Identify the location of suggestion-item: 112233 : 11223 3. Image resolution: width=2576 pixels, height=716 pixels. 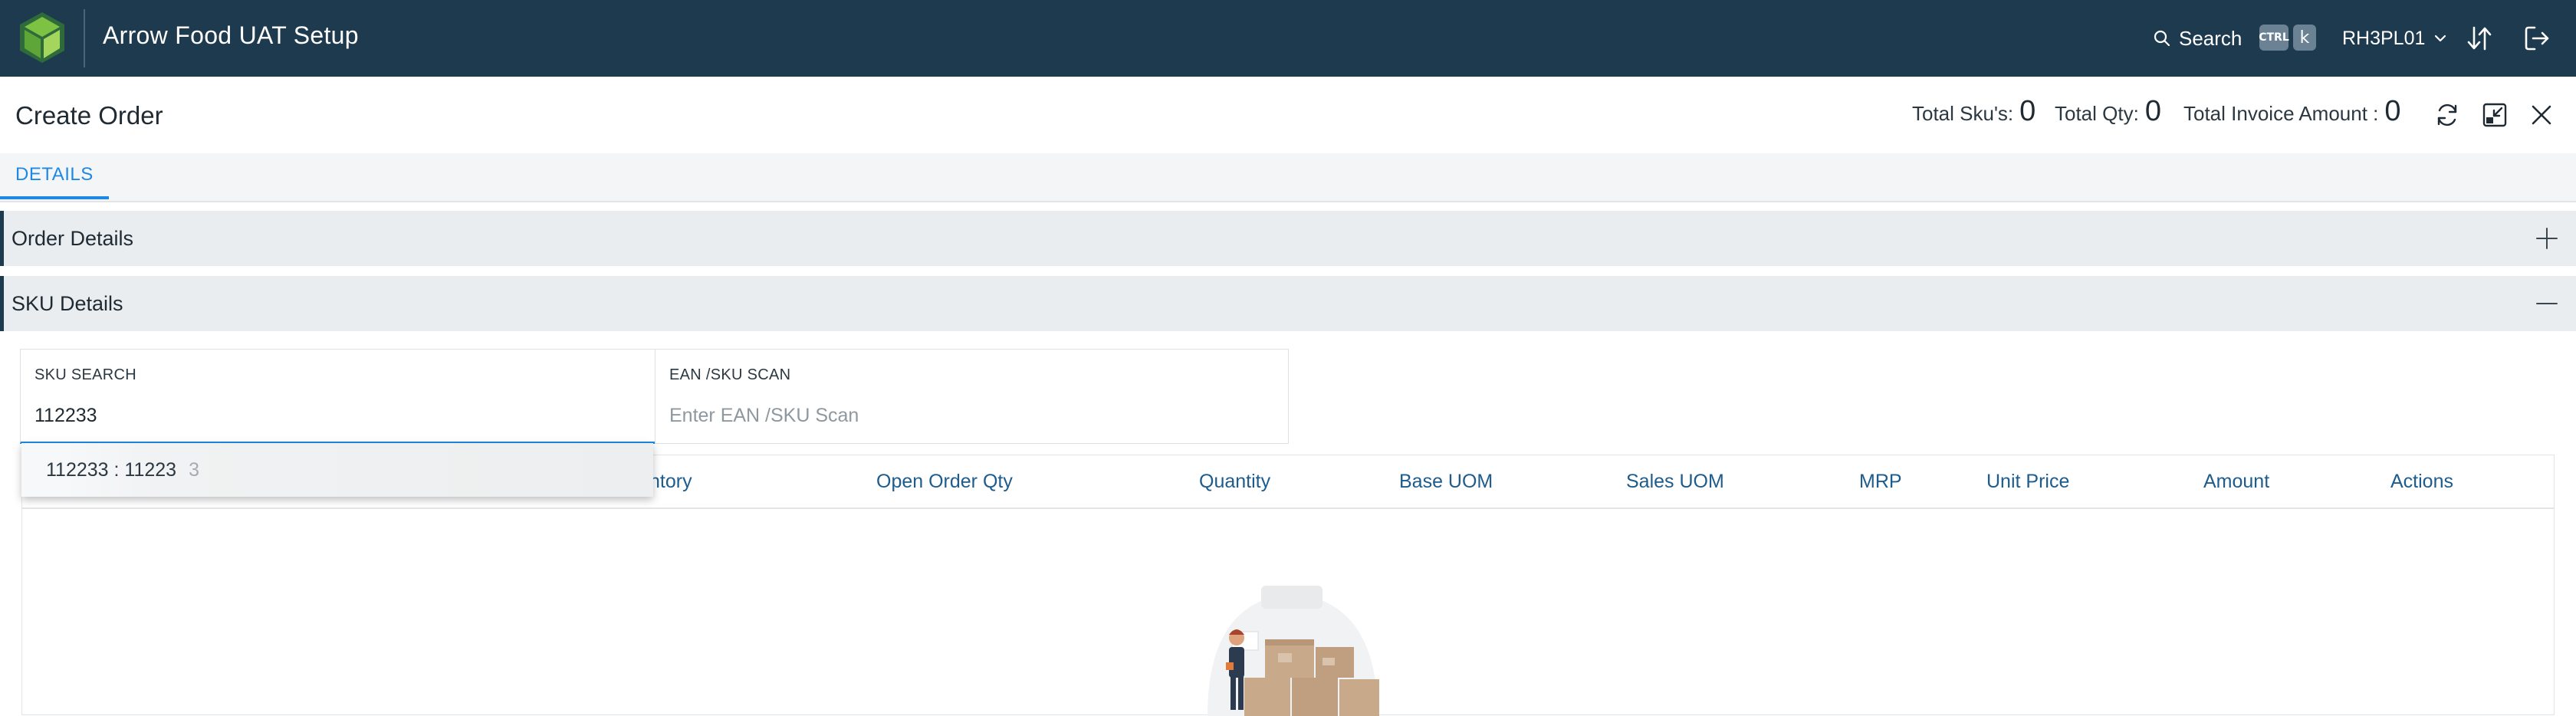
(337, 470).